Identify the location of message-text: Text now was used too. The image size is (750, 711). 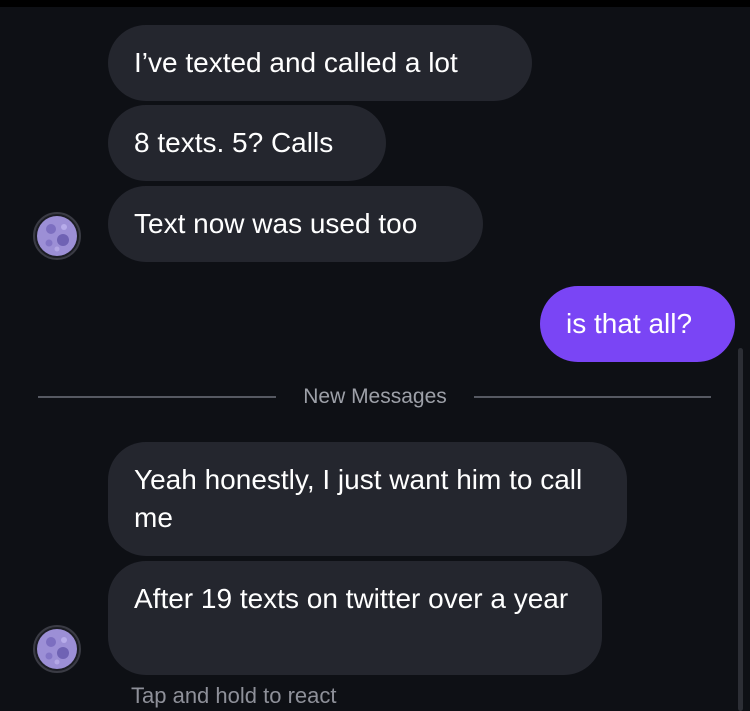
(276, 223).